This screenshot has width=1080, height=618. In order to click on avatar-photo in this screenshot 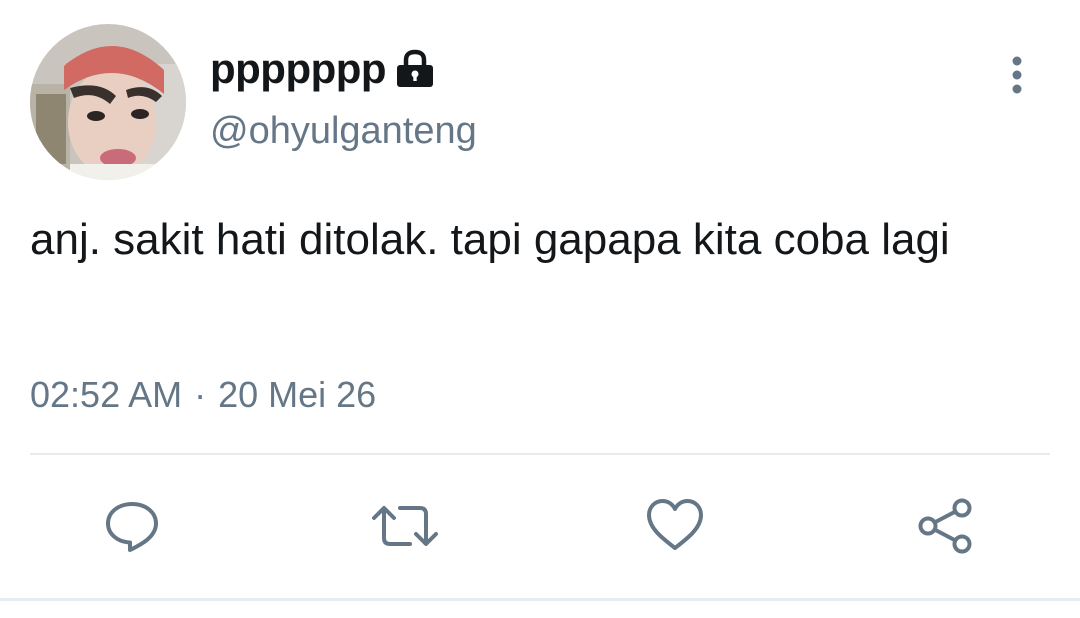, I will do `click(108, 102)`.